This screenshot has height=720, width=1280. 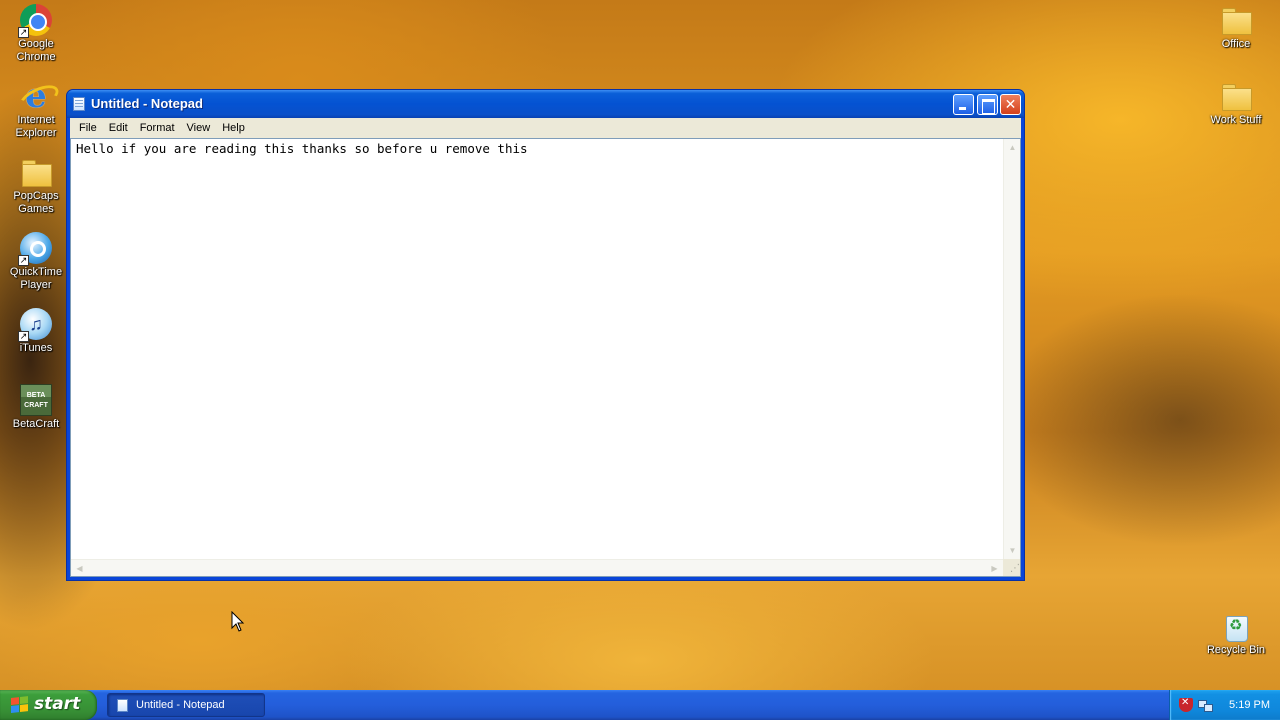 I want to click on desktop-icon-label: Recycle Bin, so click(x=1236, y=650).